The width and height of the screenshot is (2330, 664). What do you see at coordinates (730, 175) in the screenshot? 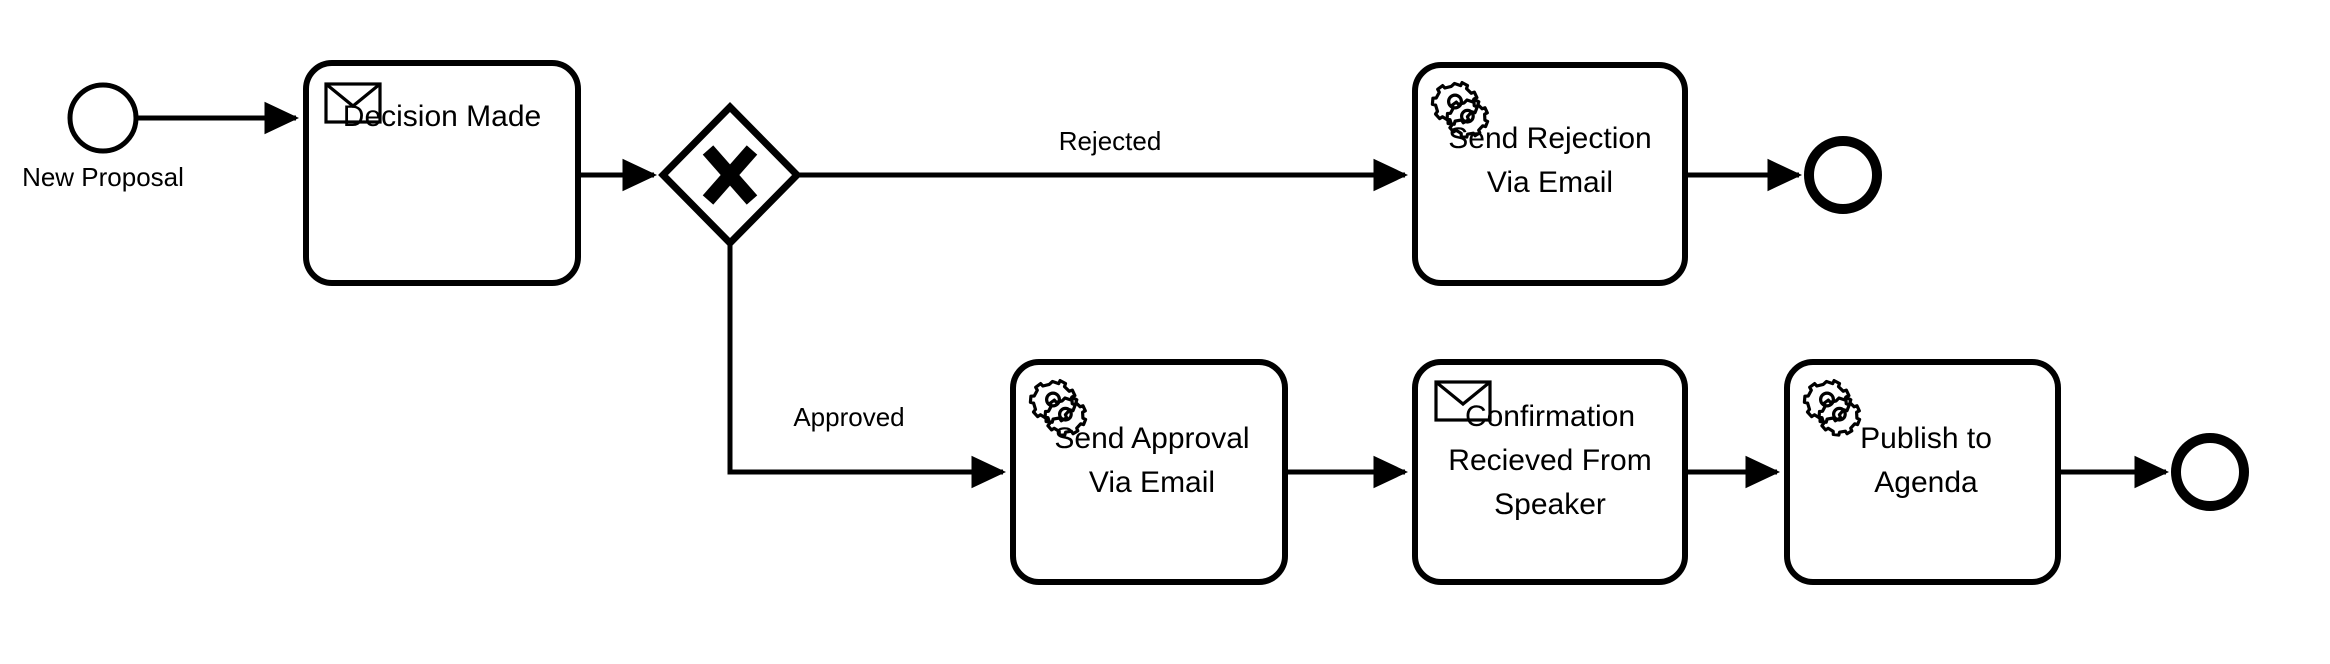
I see `decision-gateway` at bounding box center [730, 175].